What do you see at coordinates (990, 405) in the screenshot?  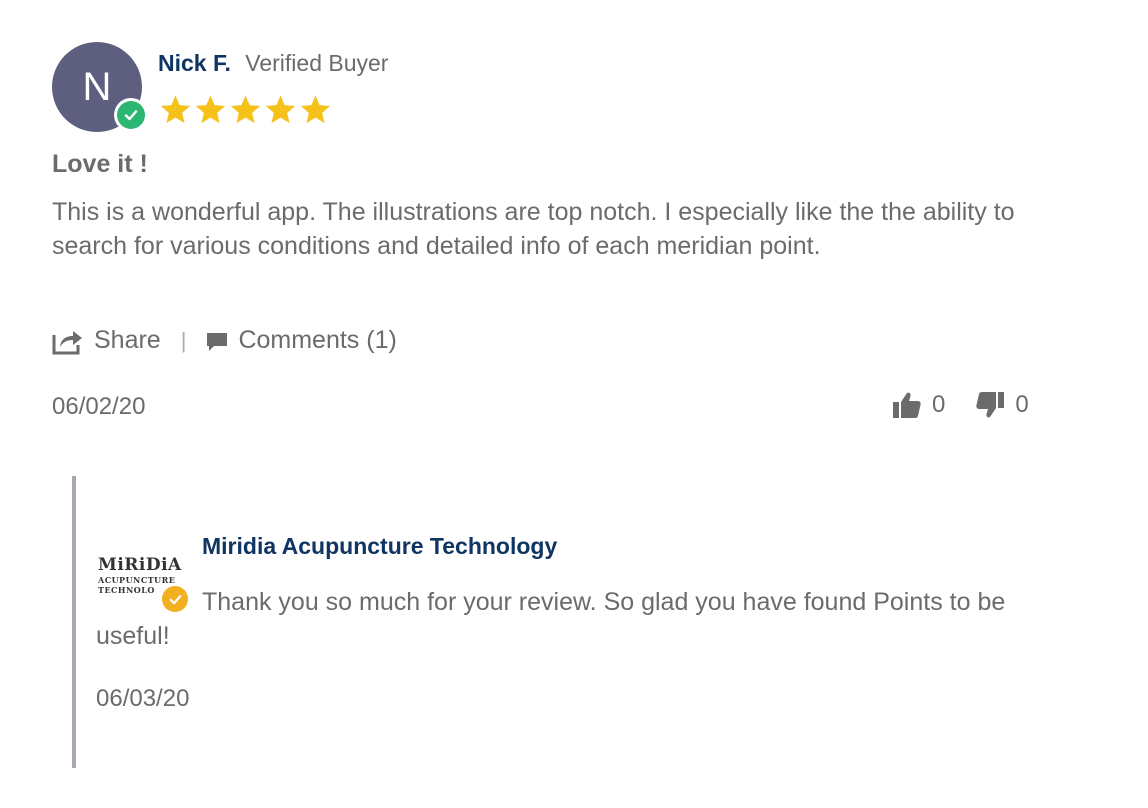 I see `thumbs-down-icon` at bounding box center [990, 405].